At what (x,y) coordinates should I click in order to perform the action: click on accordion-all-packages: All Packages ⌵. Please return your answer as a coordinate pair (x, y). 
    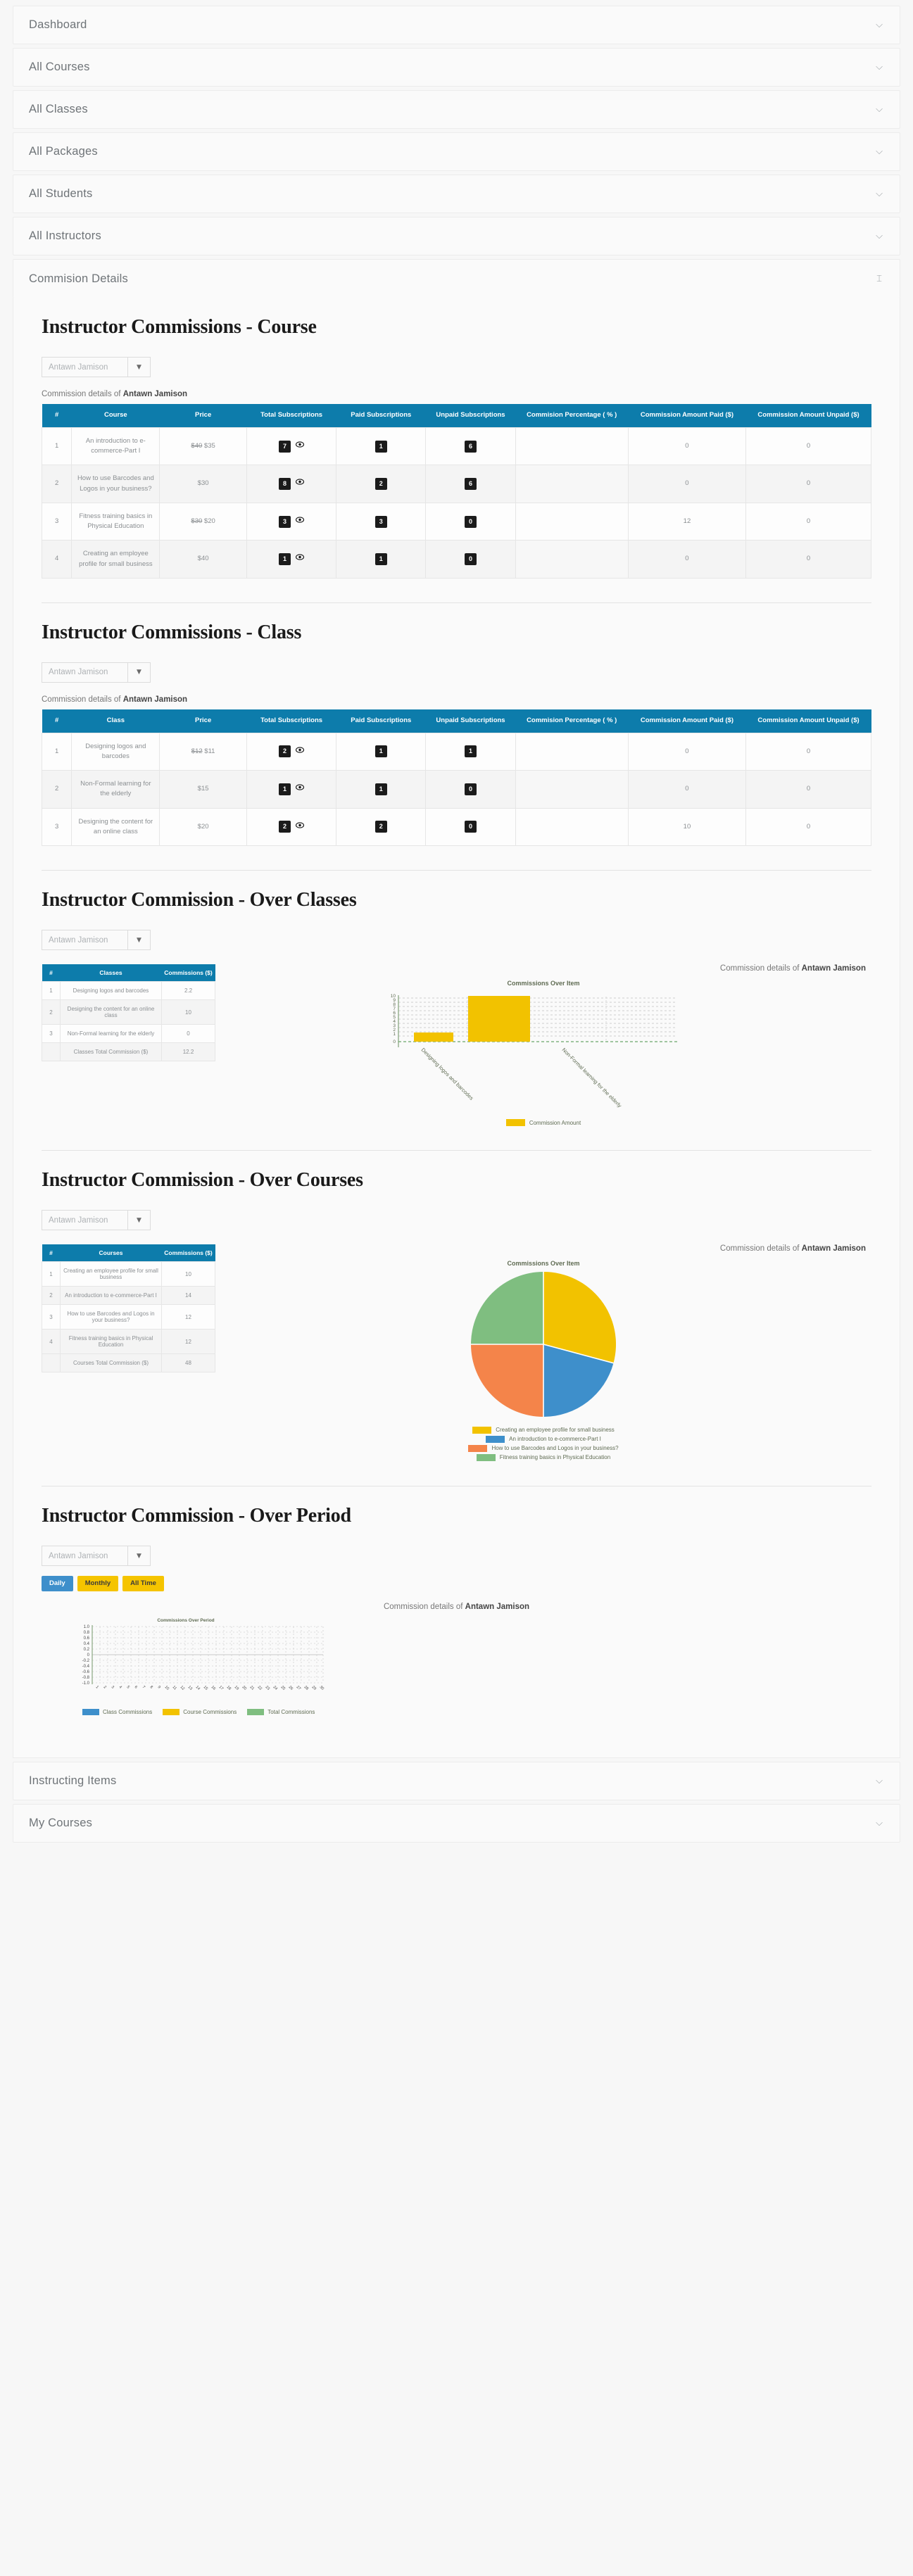
    Looking at the image, I should click on (457, 151).